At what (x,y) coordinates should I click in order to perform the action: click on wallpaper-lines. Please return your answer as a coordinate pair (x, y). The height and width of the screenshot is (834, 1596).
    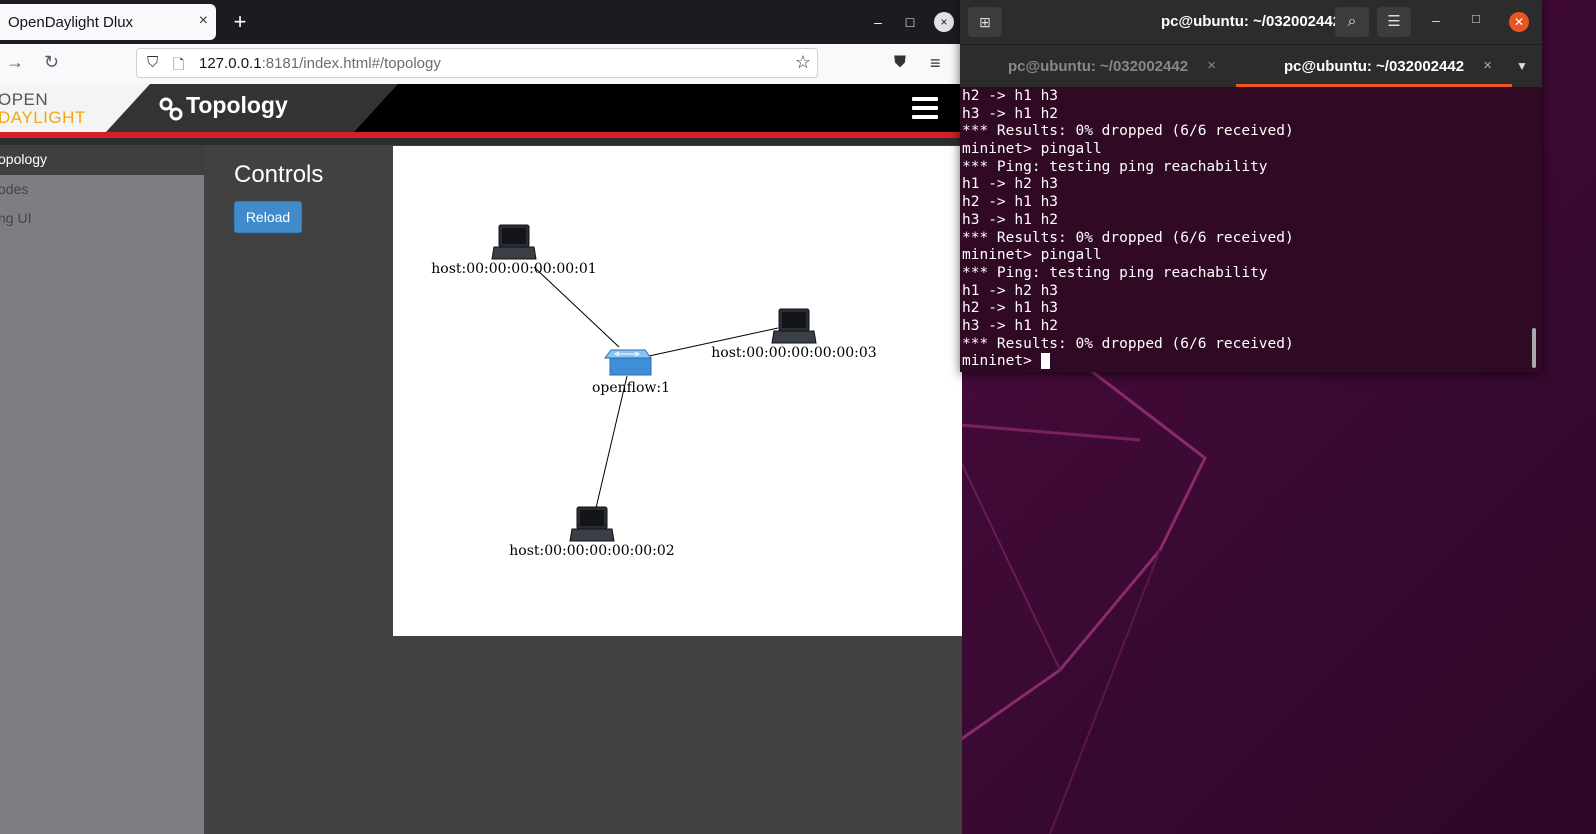
    Looking at the image, I should click on (1083, 602).